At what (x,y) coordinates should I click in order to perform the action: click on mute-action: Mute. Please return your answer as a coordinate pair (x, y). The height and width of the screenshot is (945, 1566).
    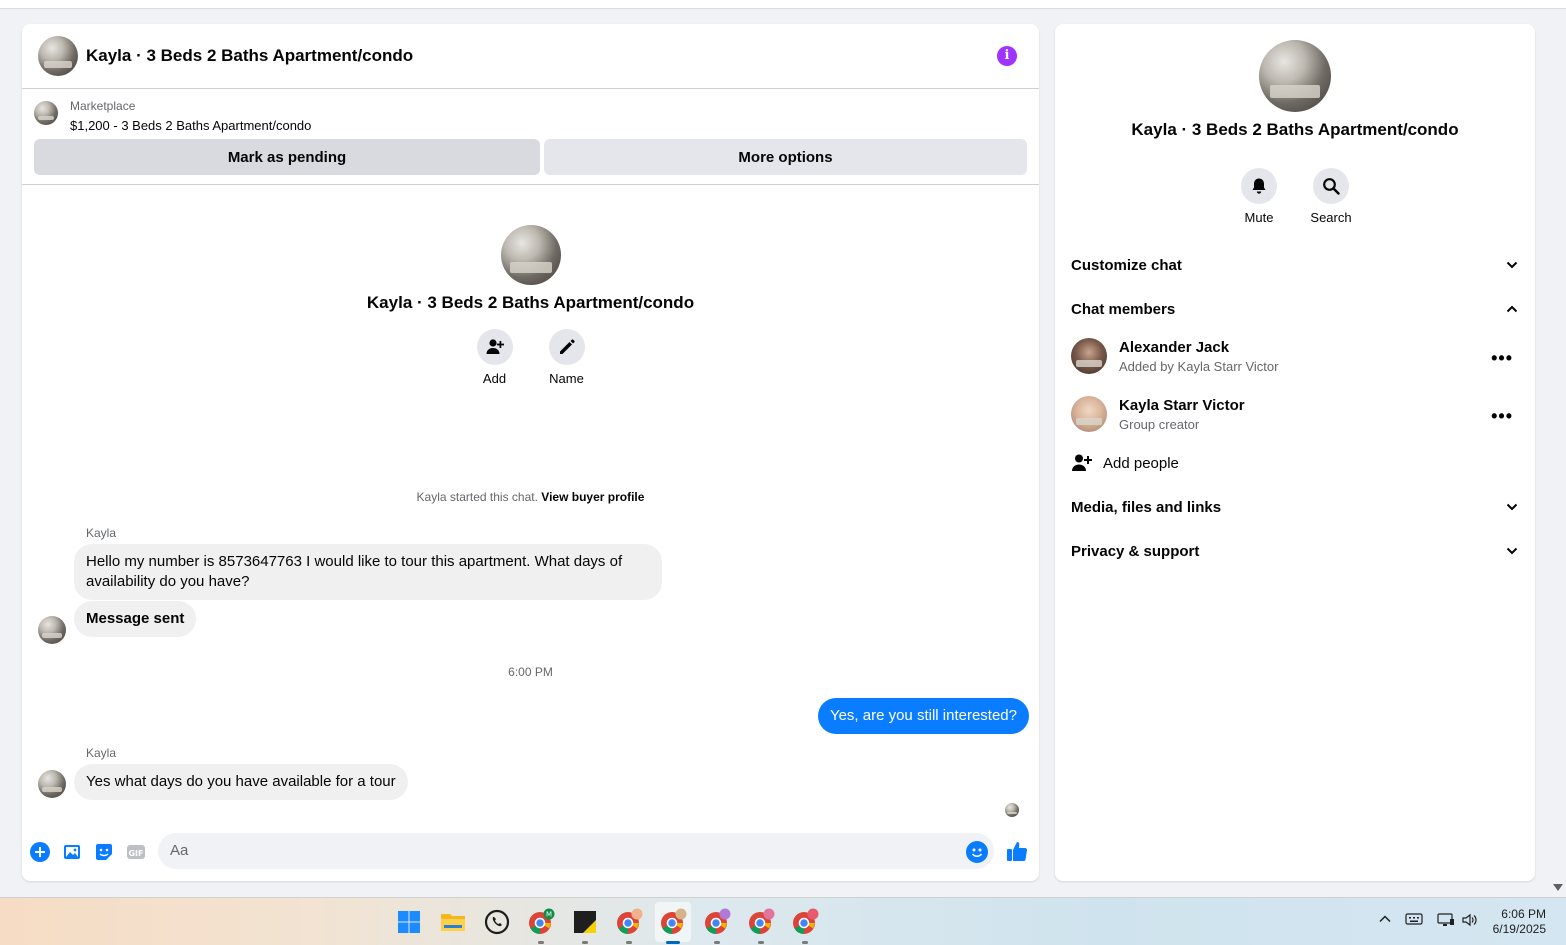
    Looking at the image, I should click on (1259, 196).